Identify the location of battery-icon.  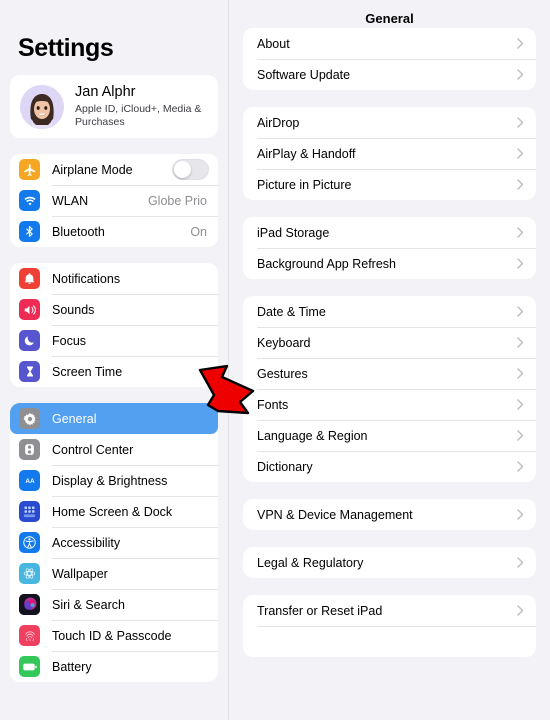
(29, 666).